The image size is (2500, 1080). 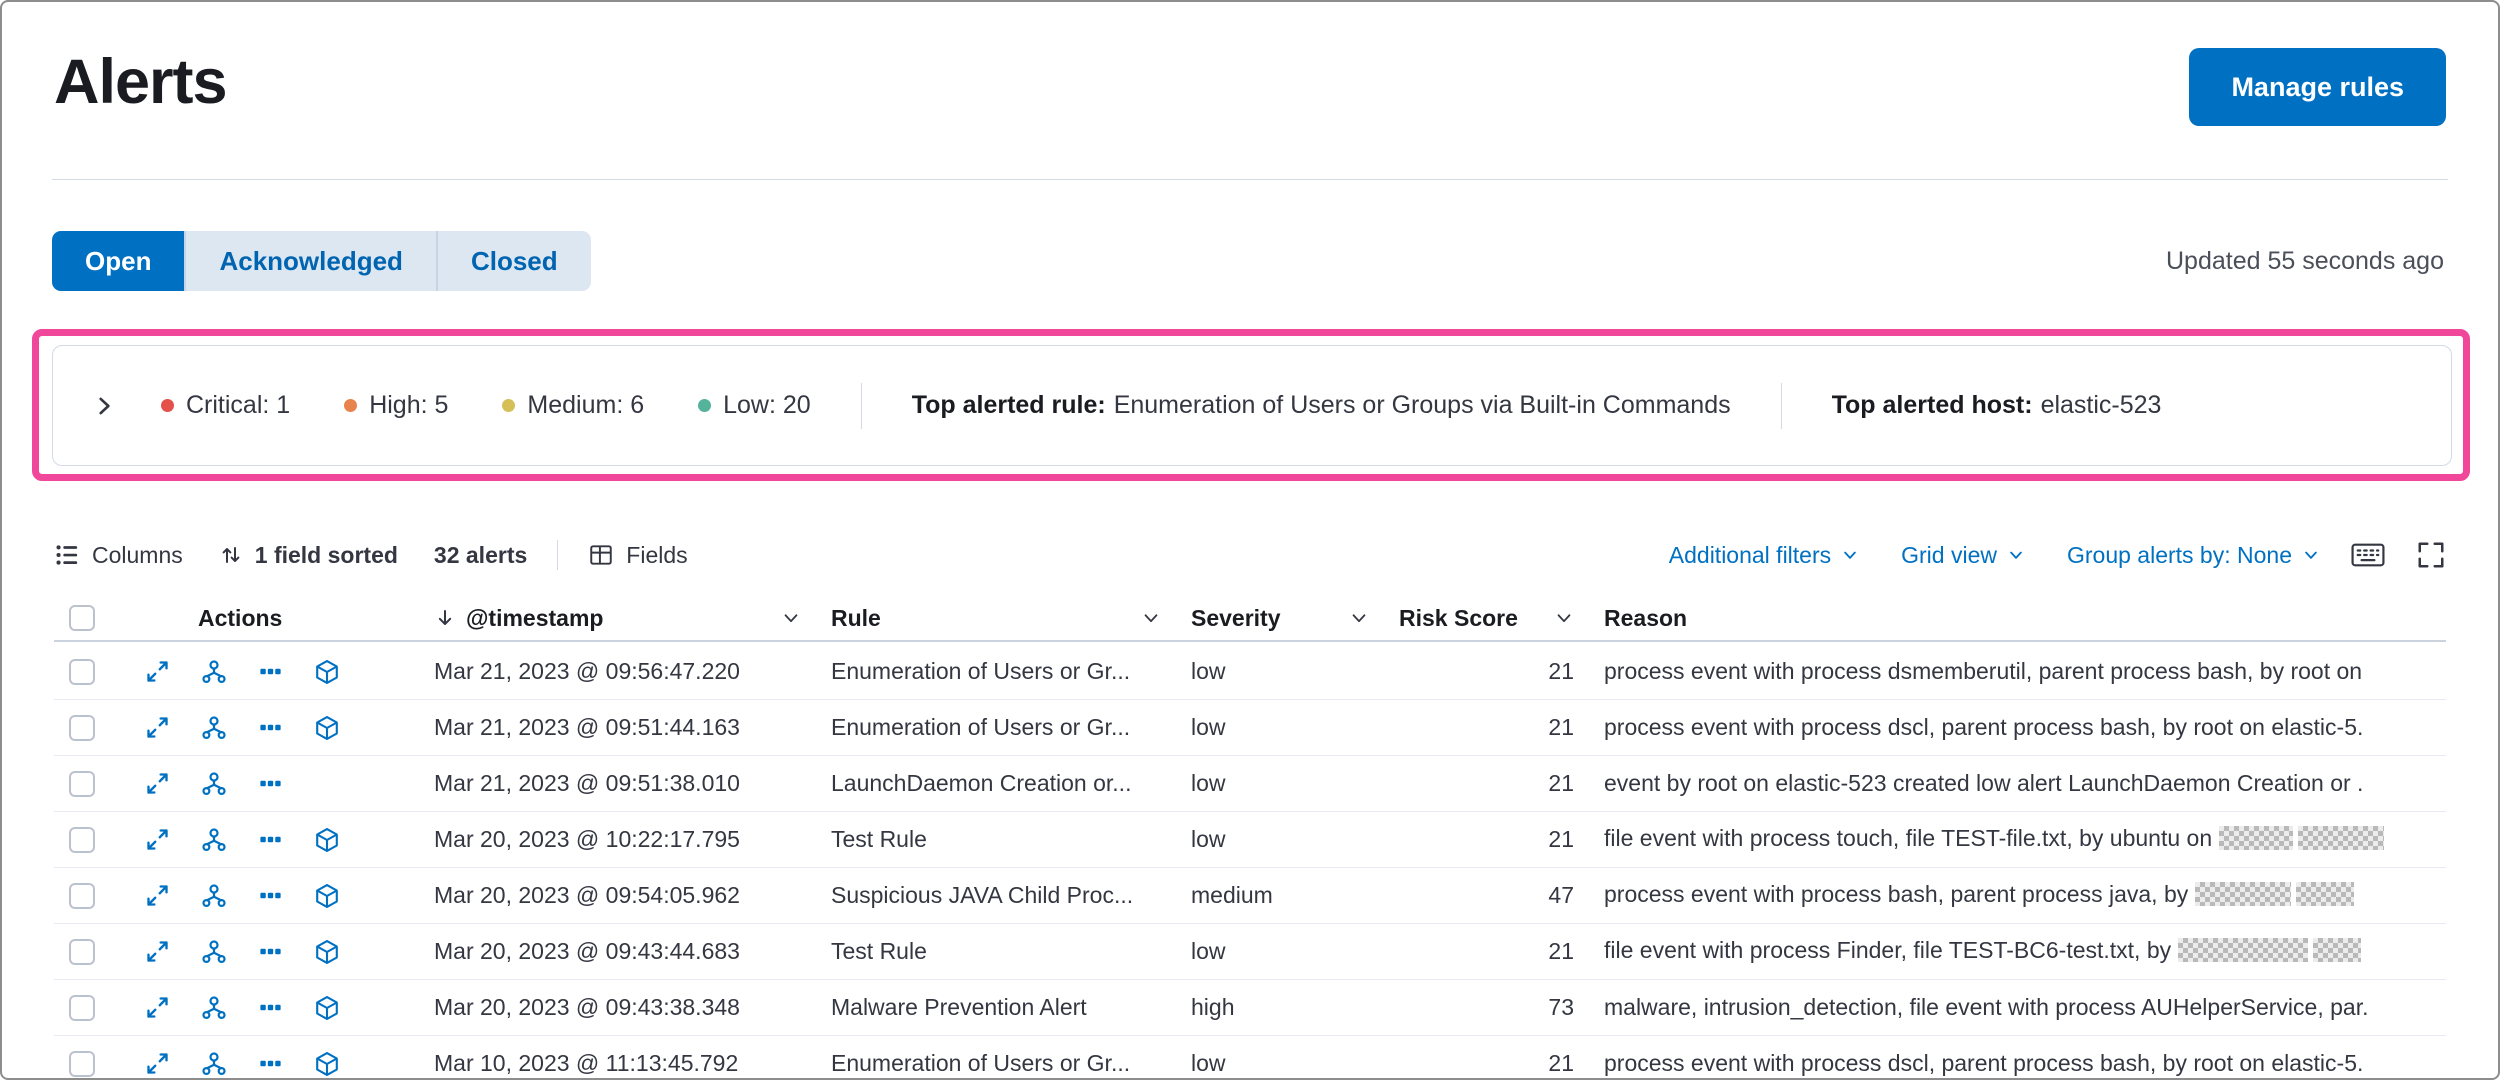 What do you see at coordinates (632, 618) in the screenshot?
I see `column-header-timestamp: @timestamp` at bounding box center [632, 618].